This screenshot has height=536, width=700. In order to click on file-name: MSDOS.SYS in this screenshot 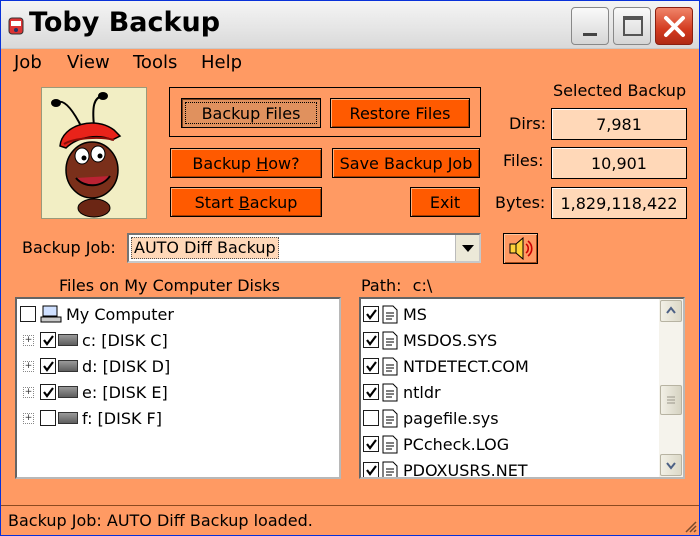, I will do `click(450, 340)`.